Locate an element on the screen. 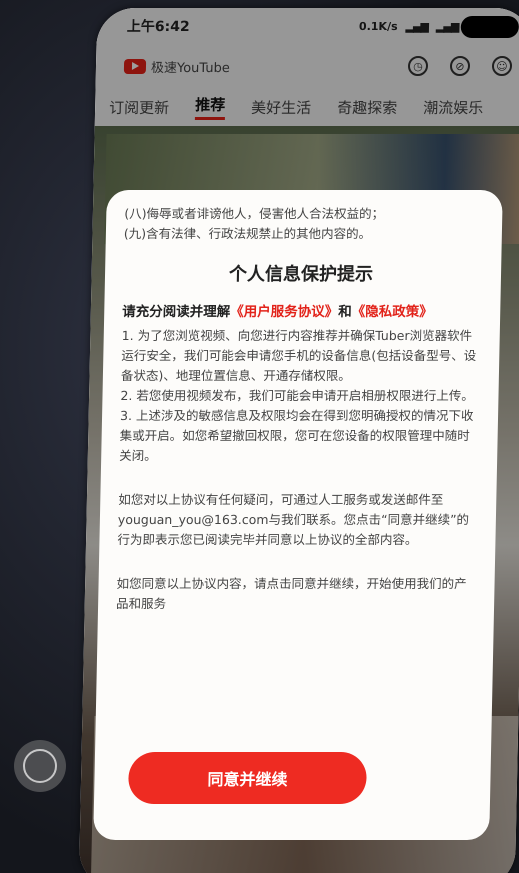 The width and height of the screenshot is (519, 873). terms-line-9: (九)含有法律、行政法规禁止的其他内容的。 is located at coordinates (247, 233).